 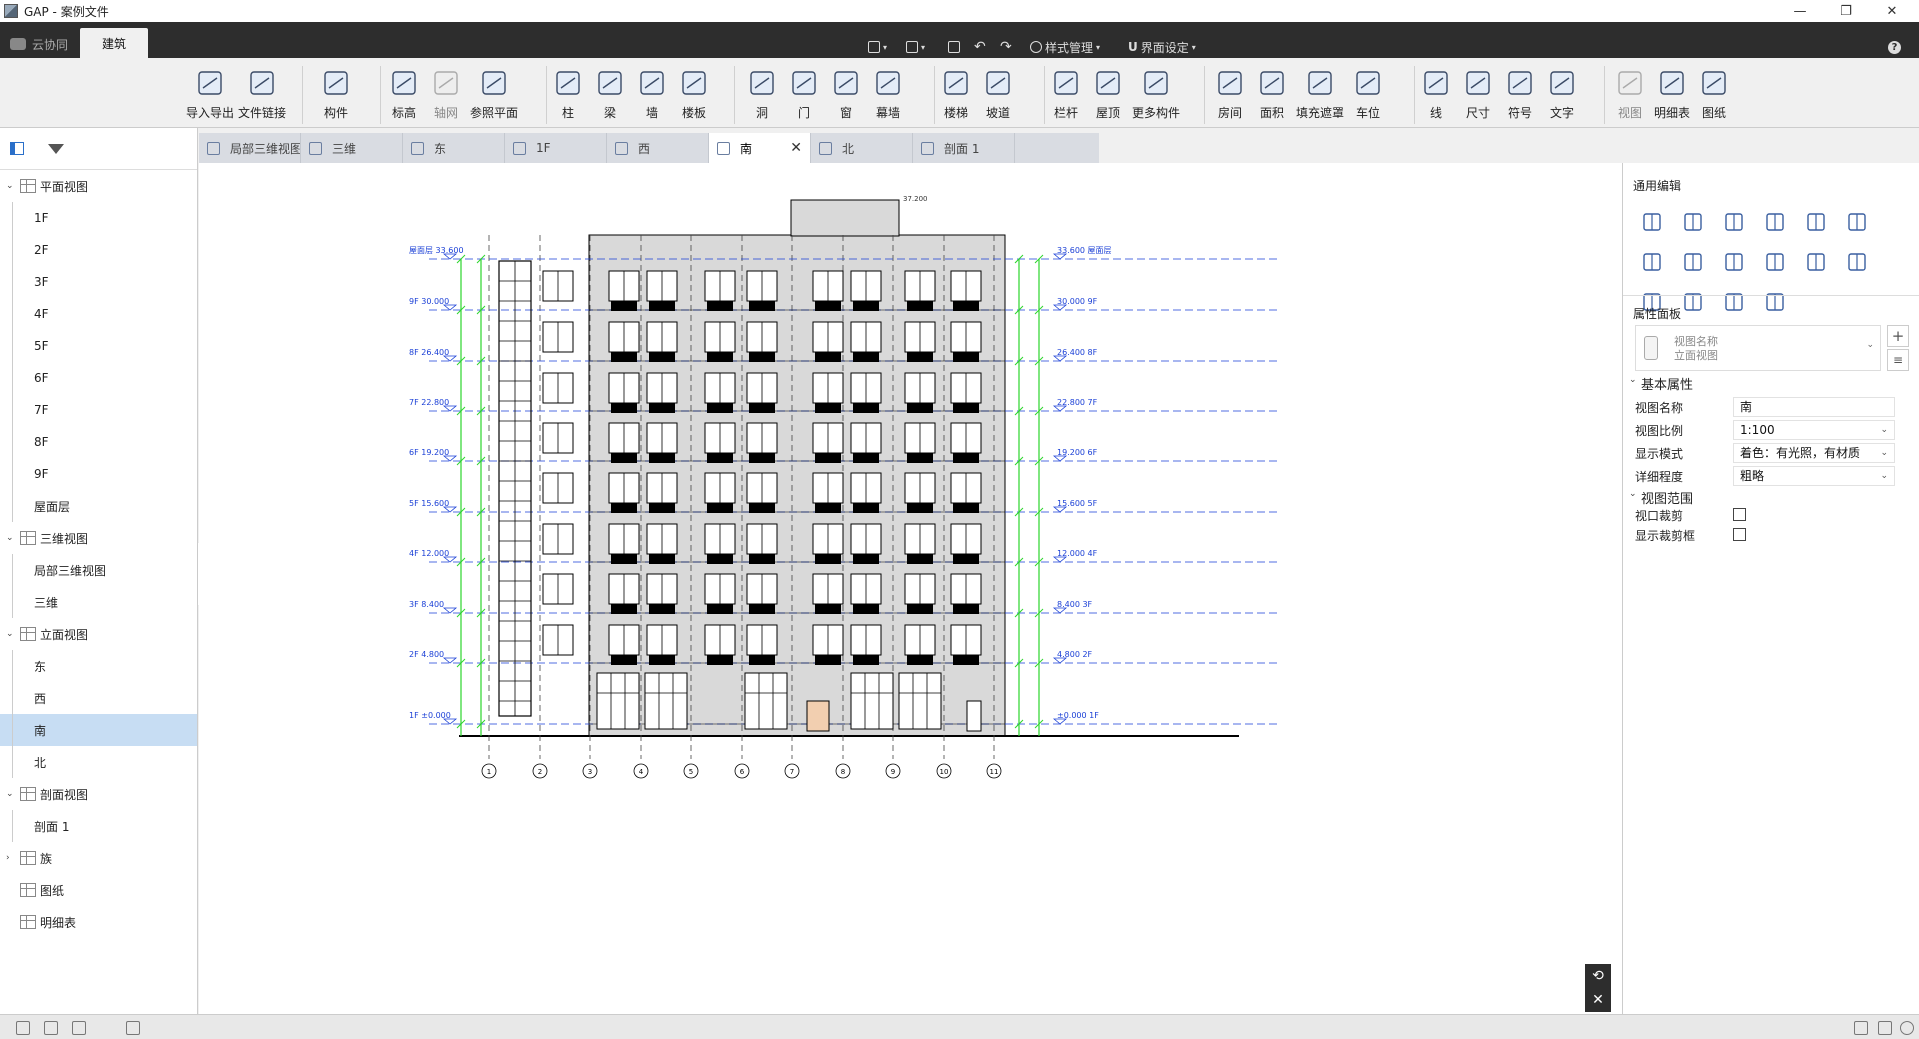 What do you see at coordinates (23, 1028) in the screenshot?
I see `layout-grid-icon` at bounding box center [23, 1028].